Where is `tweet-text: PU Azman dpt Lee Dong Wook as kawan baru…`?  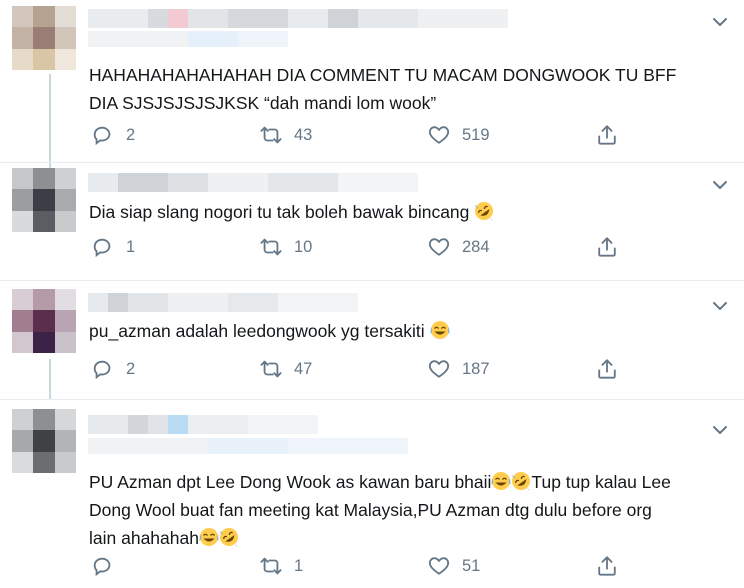 tweet-text: PU Azman dpt Lee Dong Wook as kawan baru… is located at coordinates (399, 510).